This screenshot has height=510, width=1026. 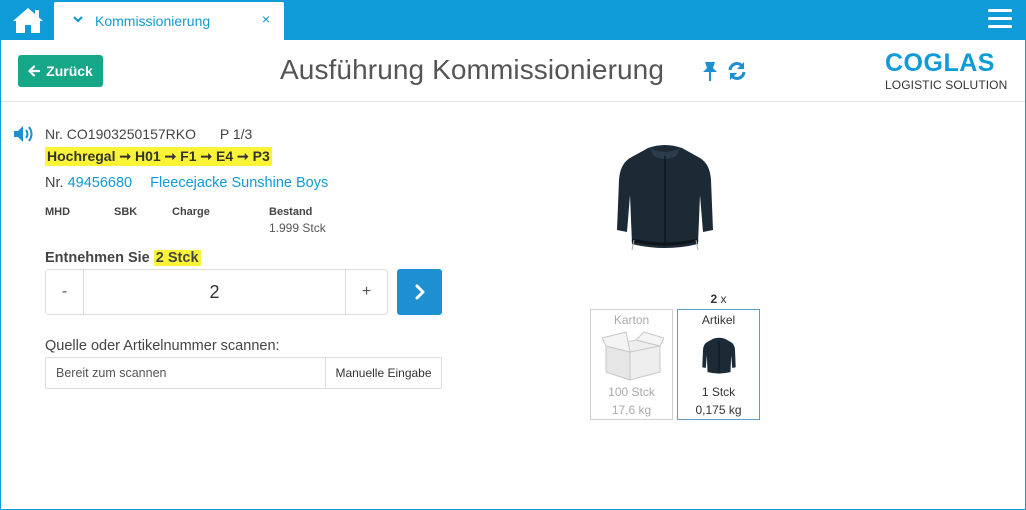 What do you see at coordinates (1000, 20) in the screenshot?
I see `menu-icon` at bounding box center [1000, 20].